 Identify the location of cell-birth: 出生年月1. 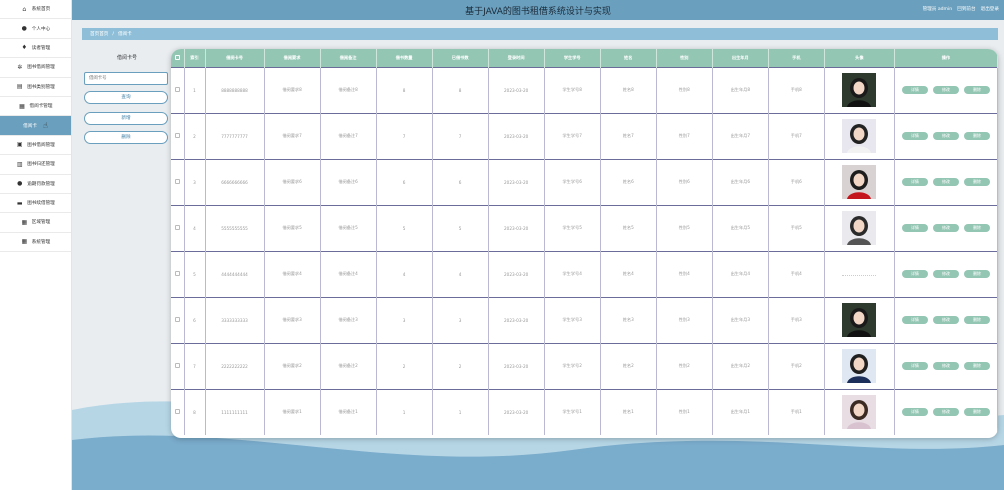
(740, 412).